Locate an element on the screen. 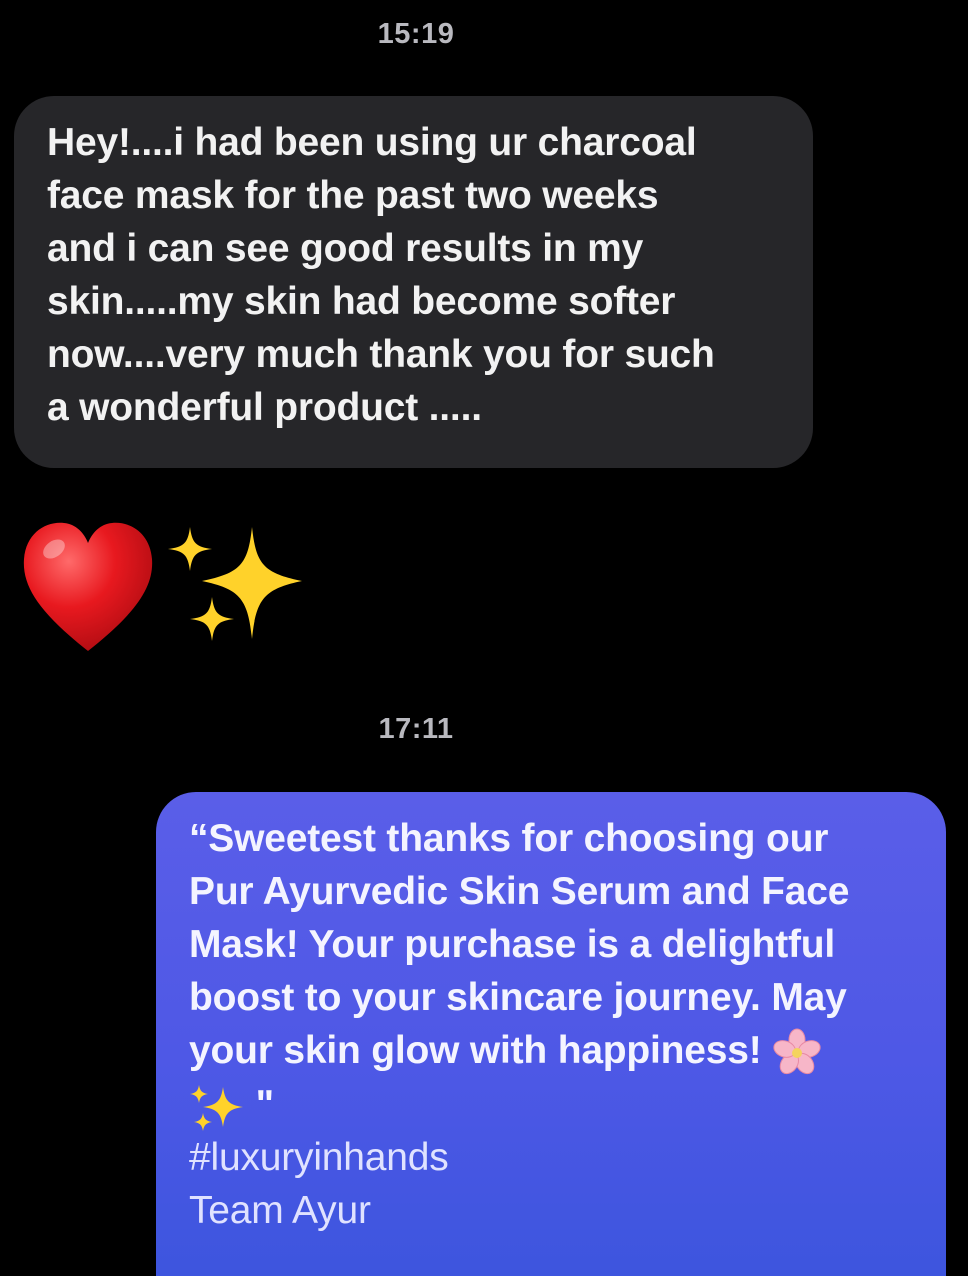 This screenshot has width=968, height=1276. message-text-line-with-emoji: " is located at coordinates (557, 1105).